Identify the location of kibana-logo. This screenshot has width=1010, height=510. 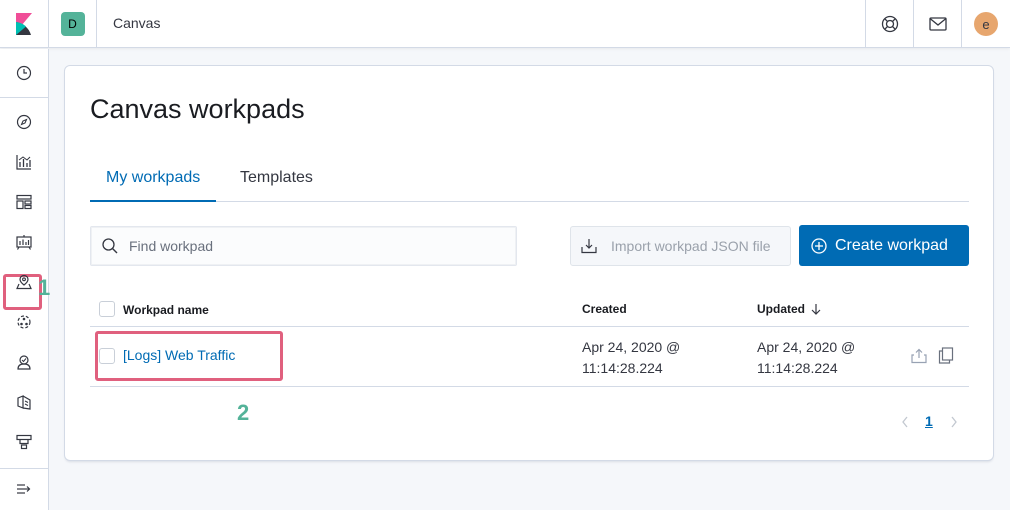
(24, 24).